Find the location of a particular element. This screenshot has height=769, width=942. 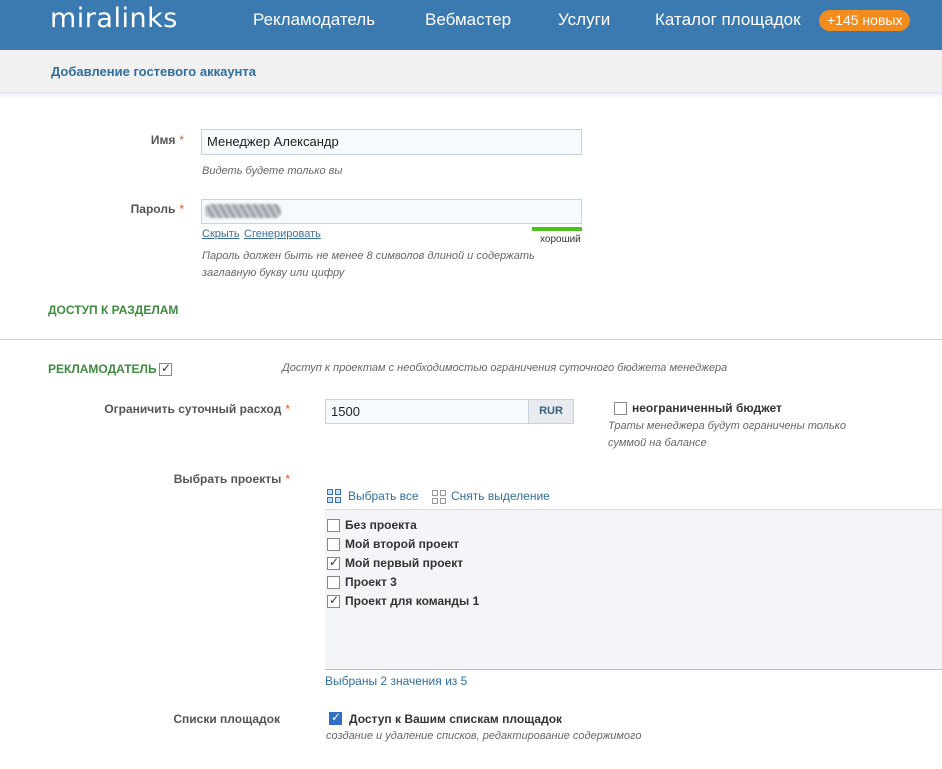

project-name: Проект 3 is located at coordinates (371, 582).